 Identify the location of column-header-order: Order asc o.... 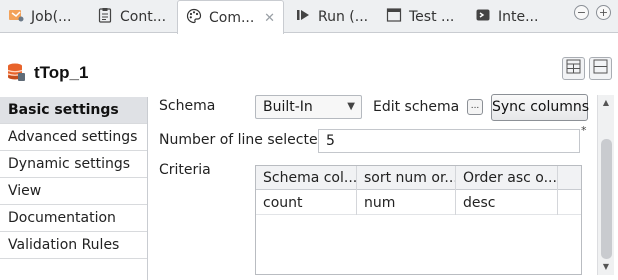
(506, 178).